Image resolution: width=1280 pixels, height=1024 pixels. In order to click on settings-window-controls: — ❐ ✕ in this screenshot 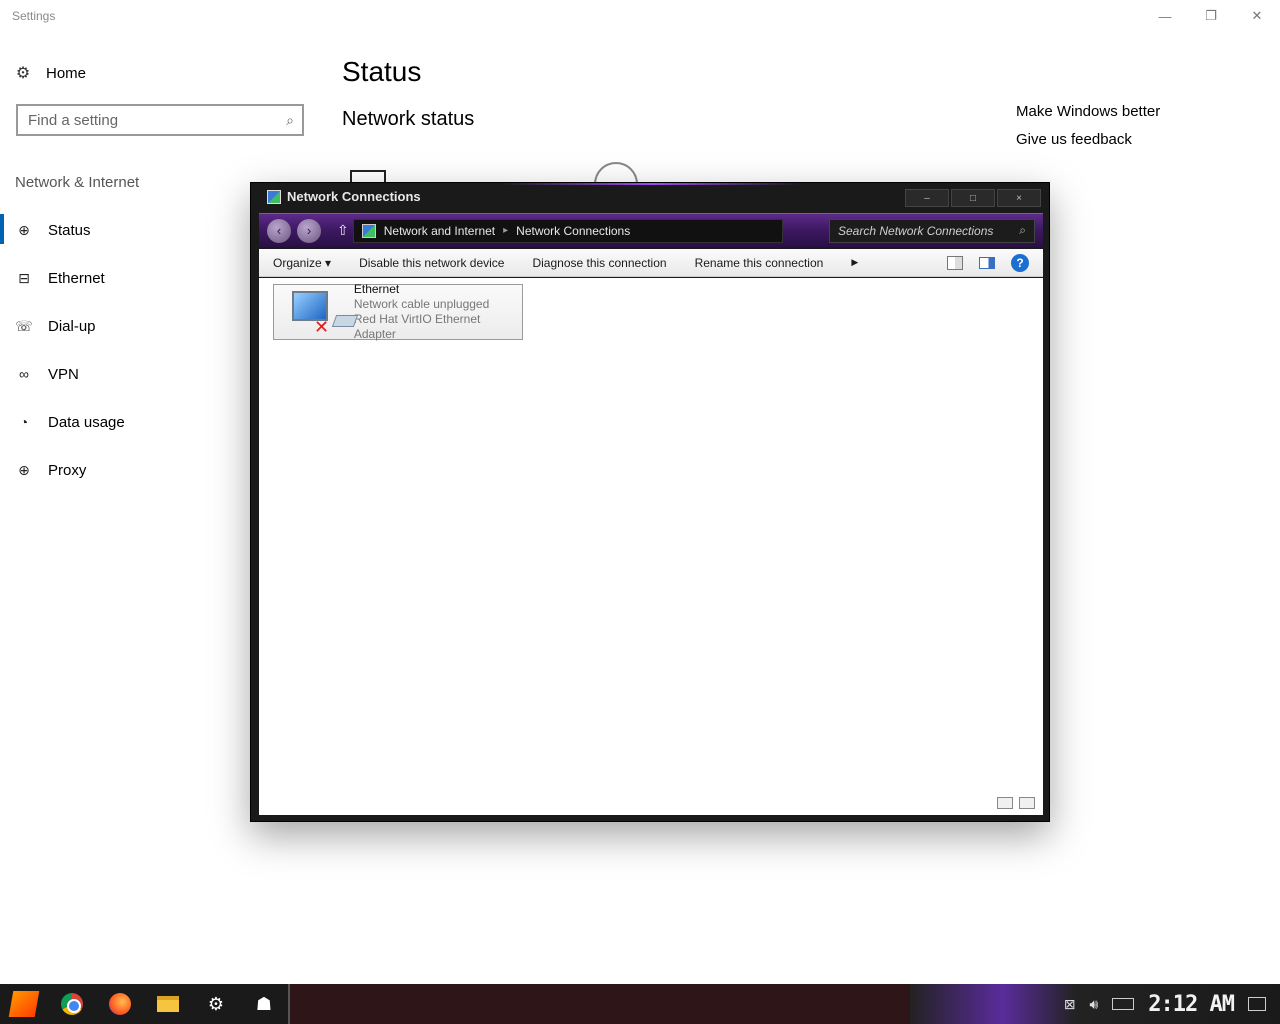, I will do `click(1211, 16)`.